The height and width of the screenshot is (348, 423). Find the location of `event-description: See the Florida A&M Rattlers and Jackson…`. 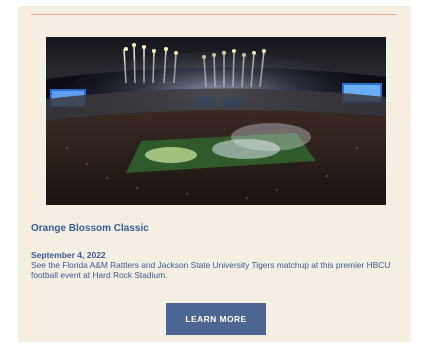

event-description: See the Florida A&M Rattlers and Jackson… is located at coordinates (211, 270).